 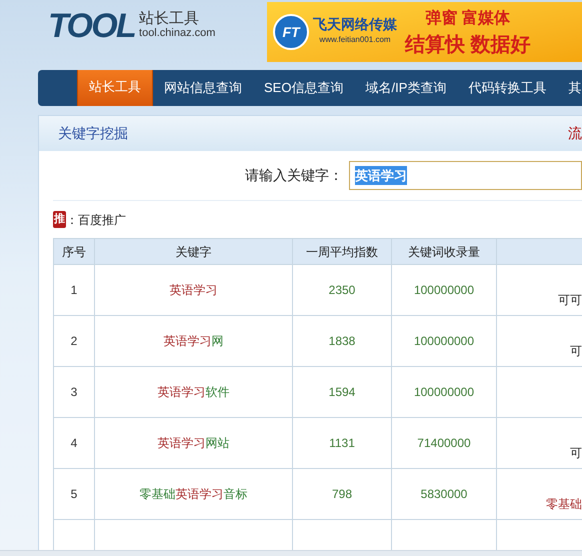 I want to click on table-cell: 1838, so click(x=342, y=341).